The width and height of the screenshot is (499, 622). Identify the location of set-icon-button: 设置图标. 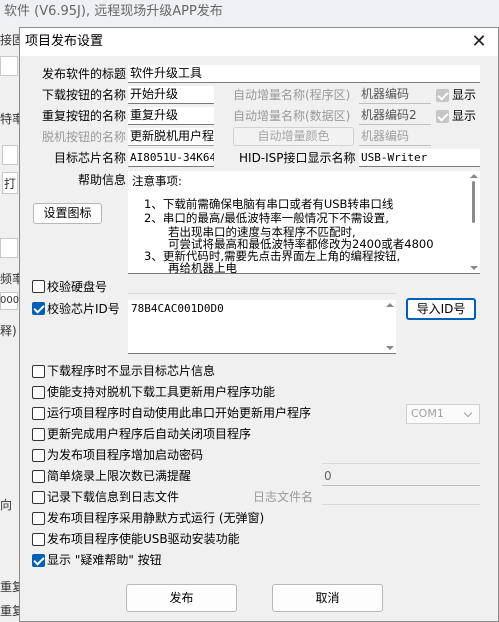
(67, 213).